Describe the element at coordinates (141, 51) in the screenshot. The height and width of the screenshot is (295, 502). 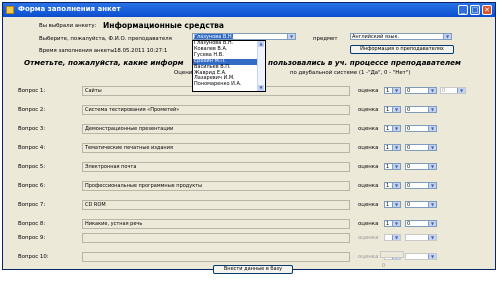
I see `time-value: 18.05.2011 10:27:1` at that location.